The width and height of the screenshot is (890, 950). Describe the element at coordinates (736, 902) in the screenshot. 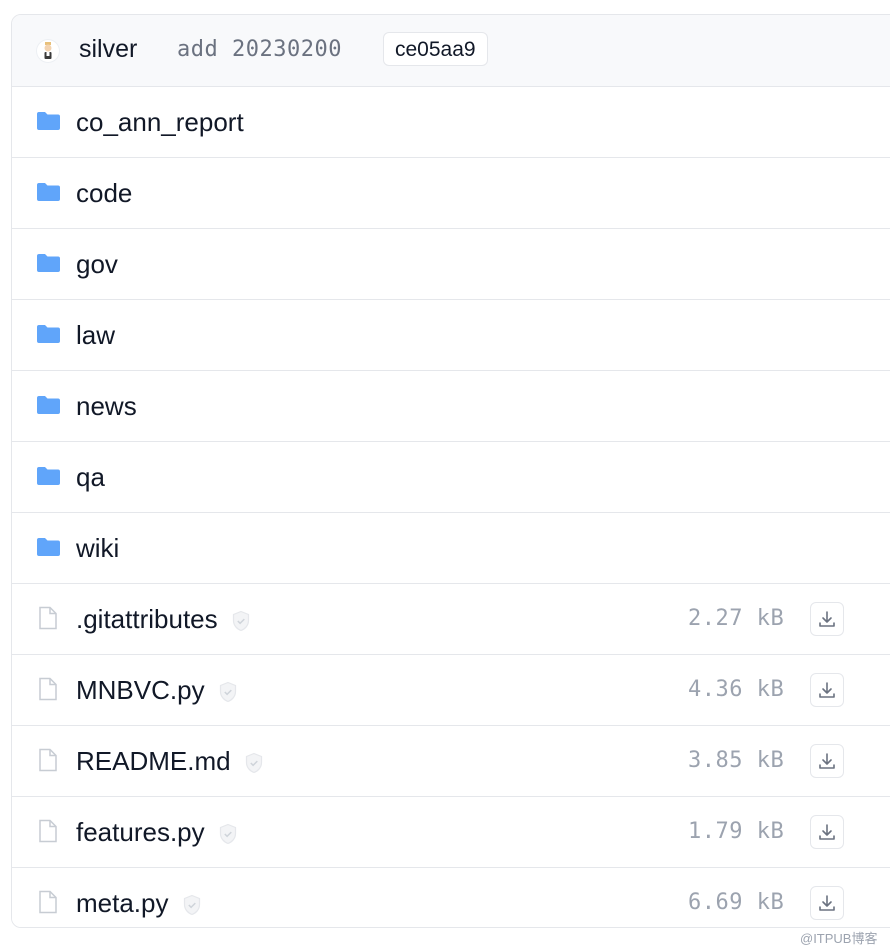

I see `file-size: 6.69 kB` at that location.